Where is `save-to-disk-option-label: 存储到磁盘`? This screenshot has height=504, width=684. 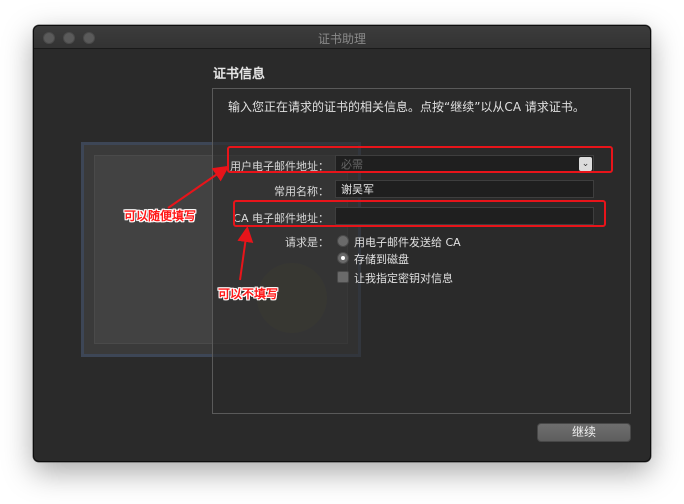
save-to-disk-option-label: 存储到磁盘 is located at coordinates (381, 259).